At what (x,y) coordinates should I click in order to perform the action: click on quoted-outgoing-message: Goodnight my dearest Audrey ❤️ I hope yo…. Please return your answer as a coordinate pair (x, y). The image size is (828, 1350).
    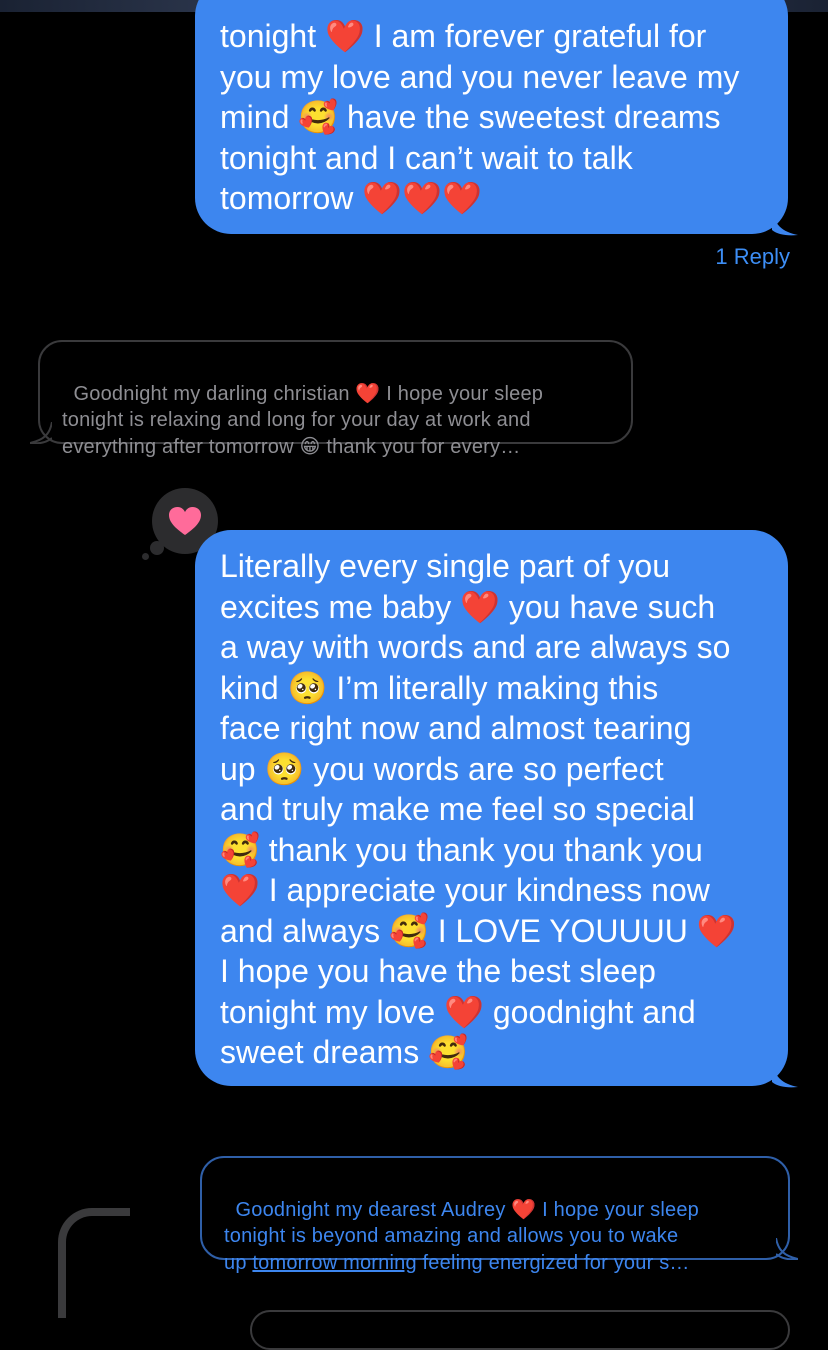
    Looking at the image, I should click on (499, 1215).